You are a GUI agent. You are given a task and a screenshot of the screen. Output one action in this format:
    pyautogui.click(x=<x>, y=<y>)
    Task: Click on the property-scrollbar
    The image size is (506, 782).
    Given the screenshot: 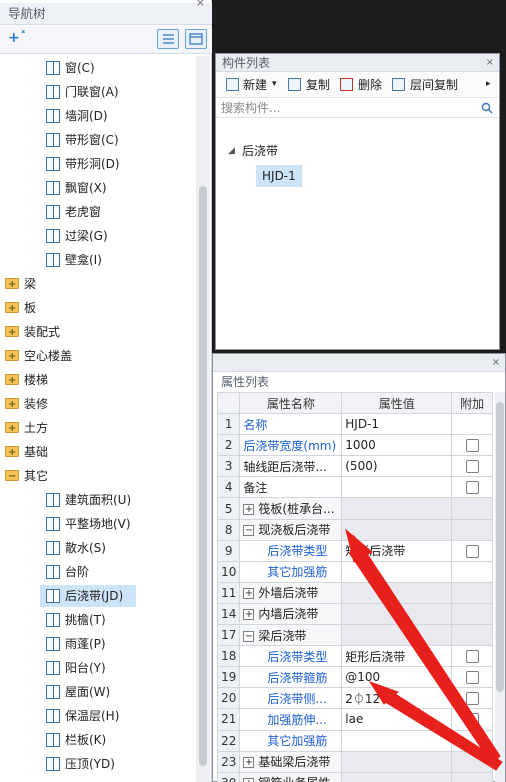 What is the action you would take?
    pyautogui.click(x=500, y=587)
    